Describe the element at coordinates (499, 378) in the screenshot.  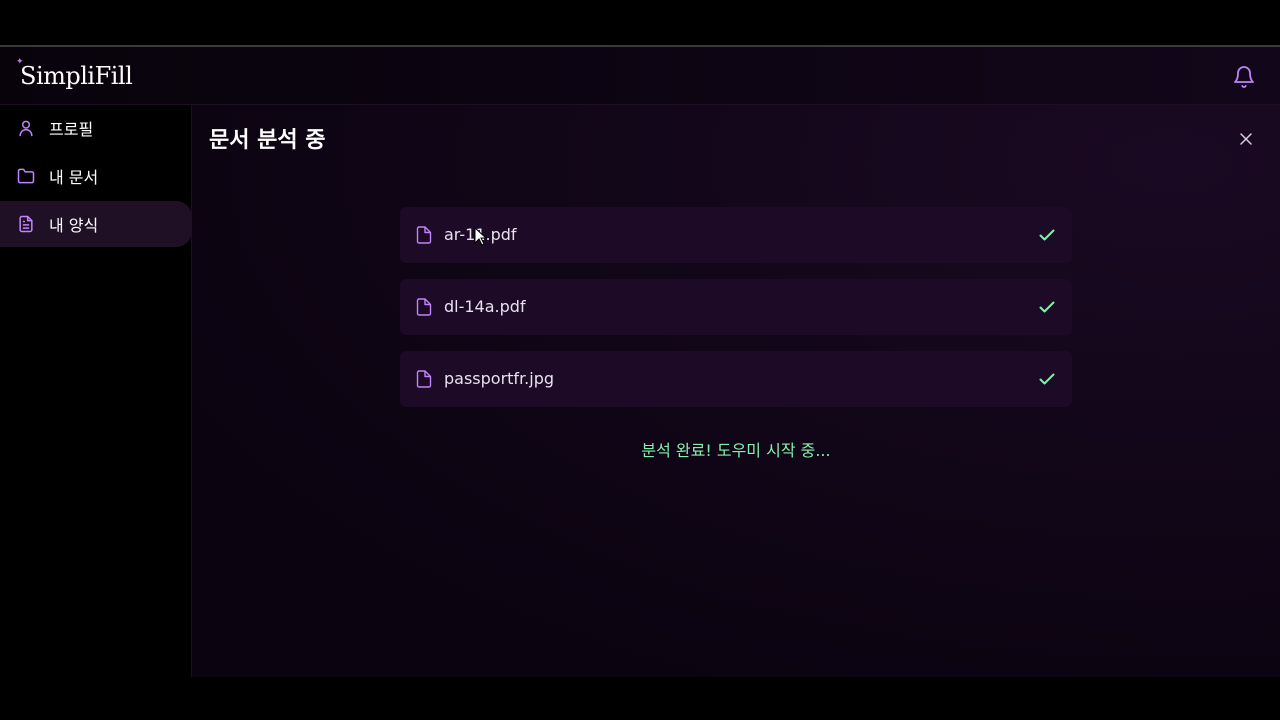
I see `file-name: passportfr.jpg` at that location.